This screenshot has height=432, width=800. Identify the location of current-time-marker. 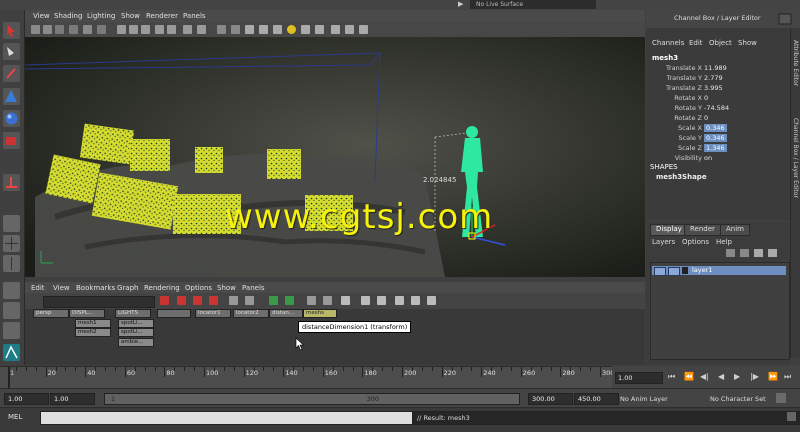
(9, 378).